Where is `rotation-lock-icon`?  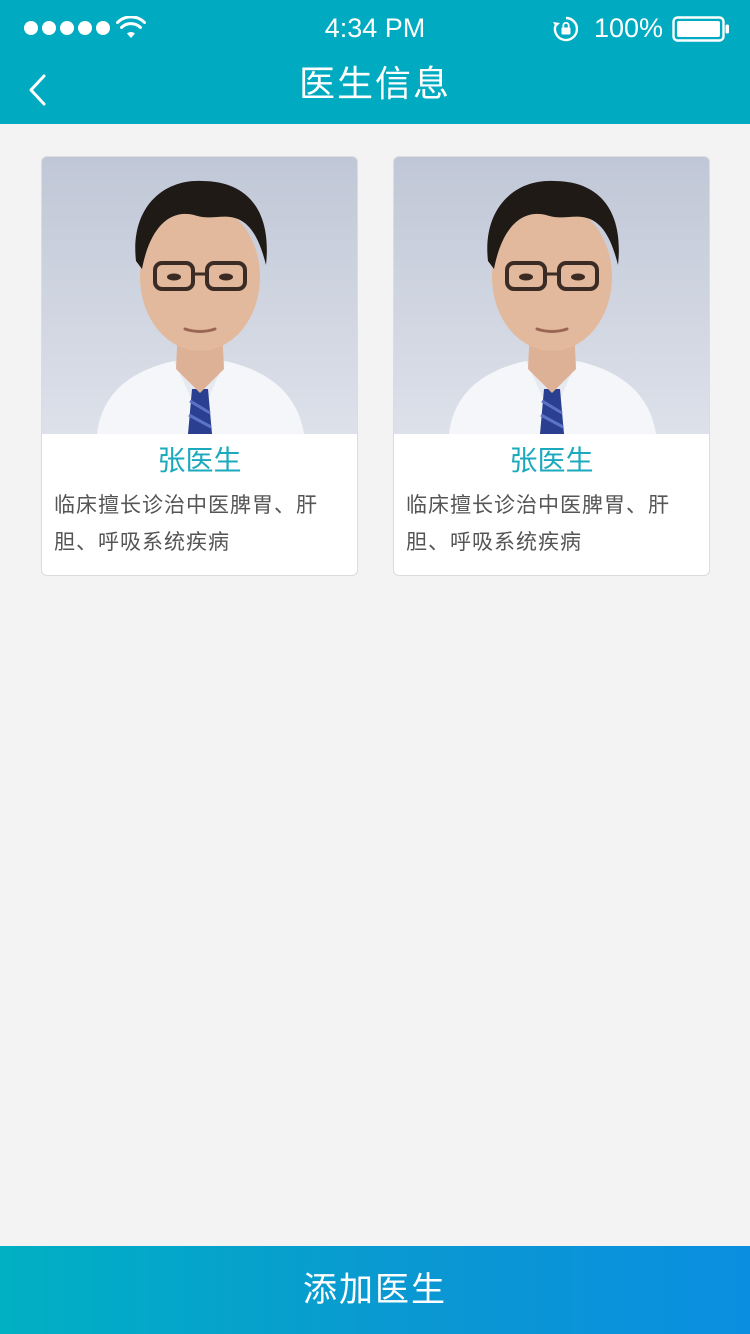 rotation-lock-icon is located at coordinates (566, 29).